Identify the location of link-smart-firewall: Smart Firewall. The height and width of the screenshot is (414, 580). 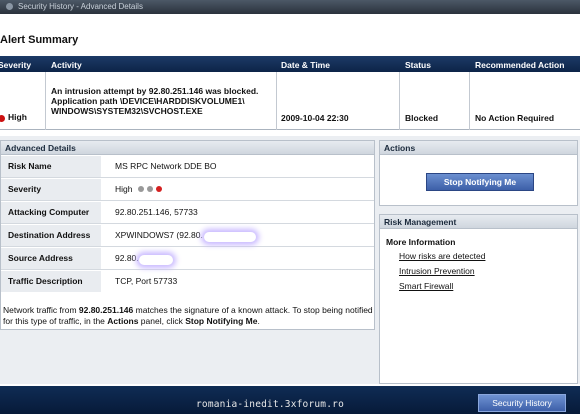
(426, 286).